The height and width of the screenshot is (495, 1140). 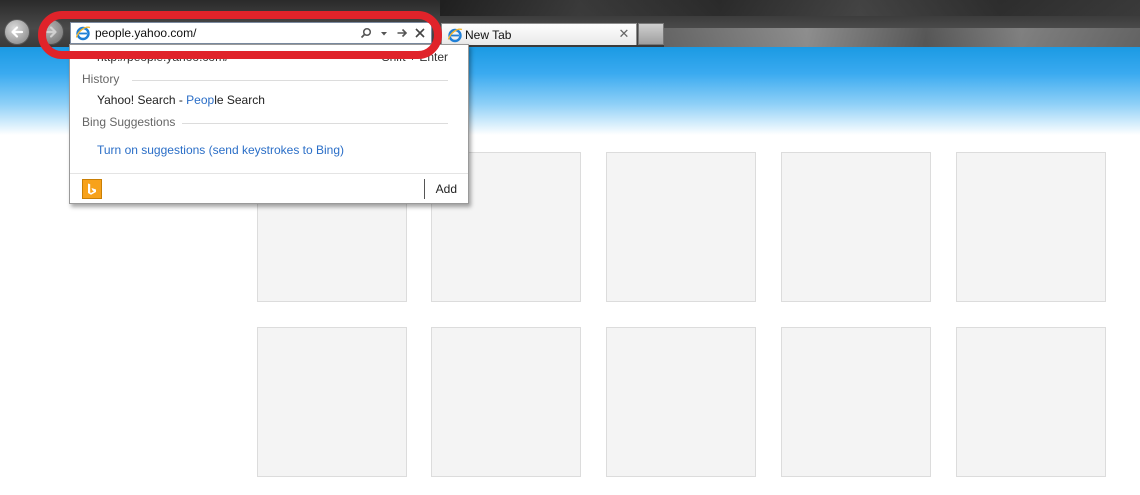 I want to click on forward-button, so click(x=51, y=32).